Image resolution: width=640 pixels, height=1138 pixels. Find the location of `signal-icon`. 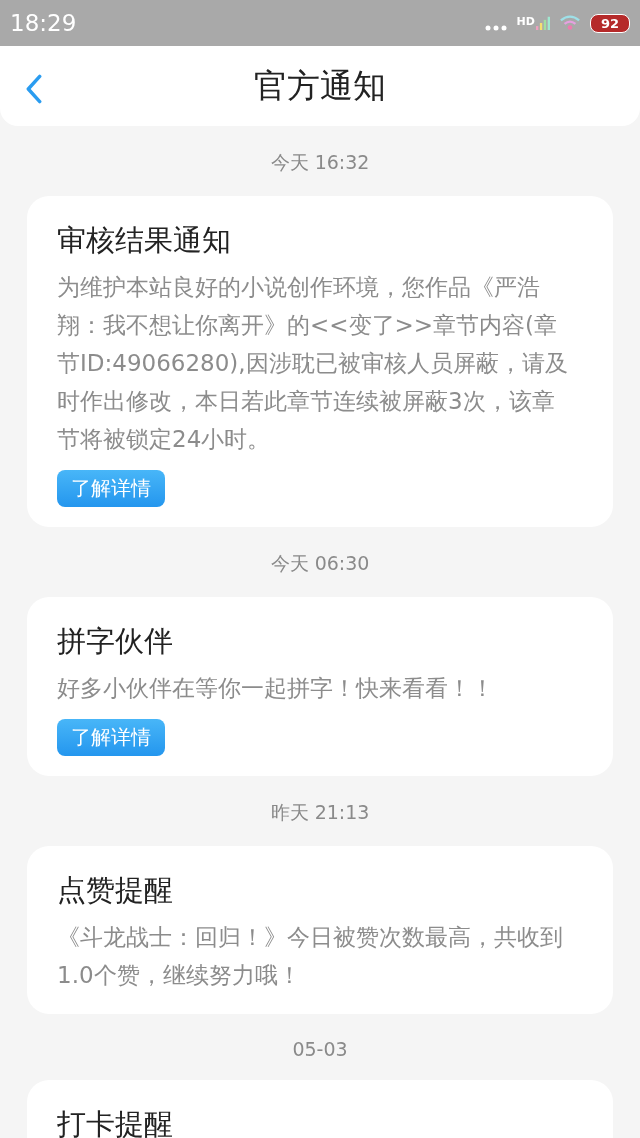

signal-icon is located at coordinates (542, 23).